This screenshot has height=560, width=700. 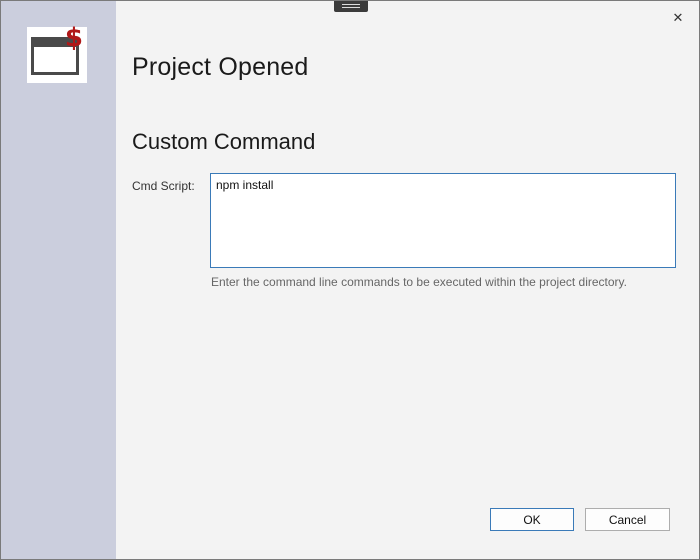 I want to click on terminal-dollar-icon: $, so click(x=57, y=53).